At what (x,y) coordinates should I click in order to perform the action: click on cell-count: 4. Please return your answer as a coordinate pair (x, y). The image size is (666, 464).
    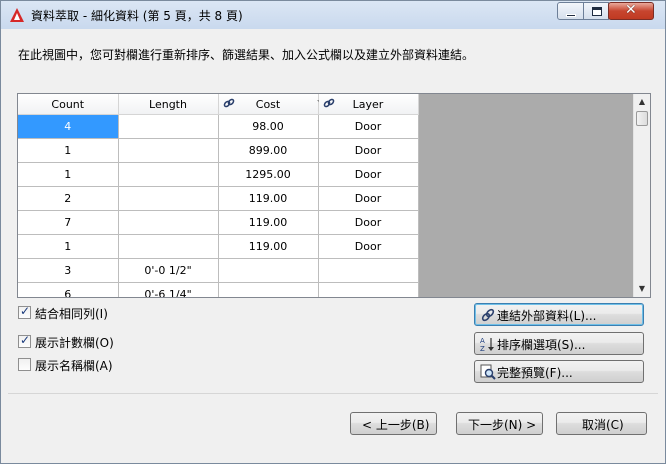
    Looking at the image, I should click on (68, 126).